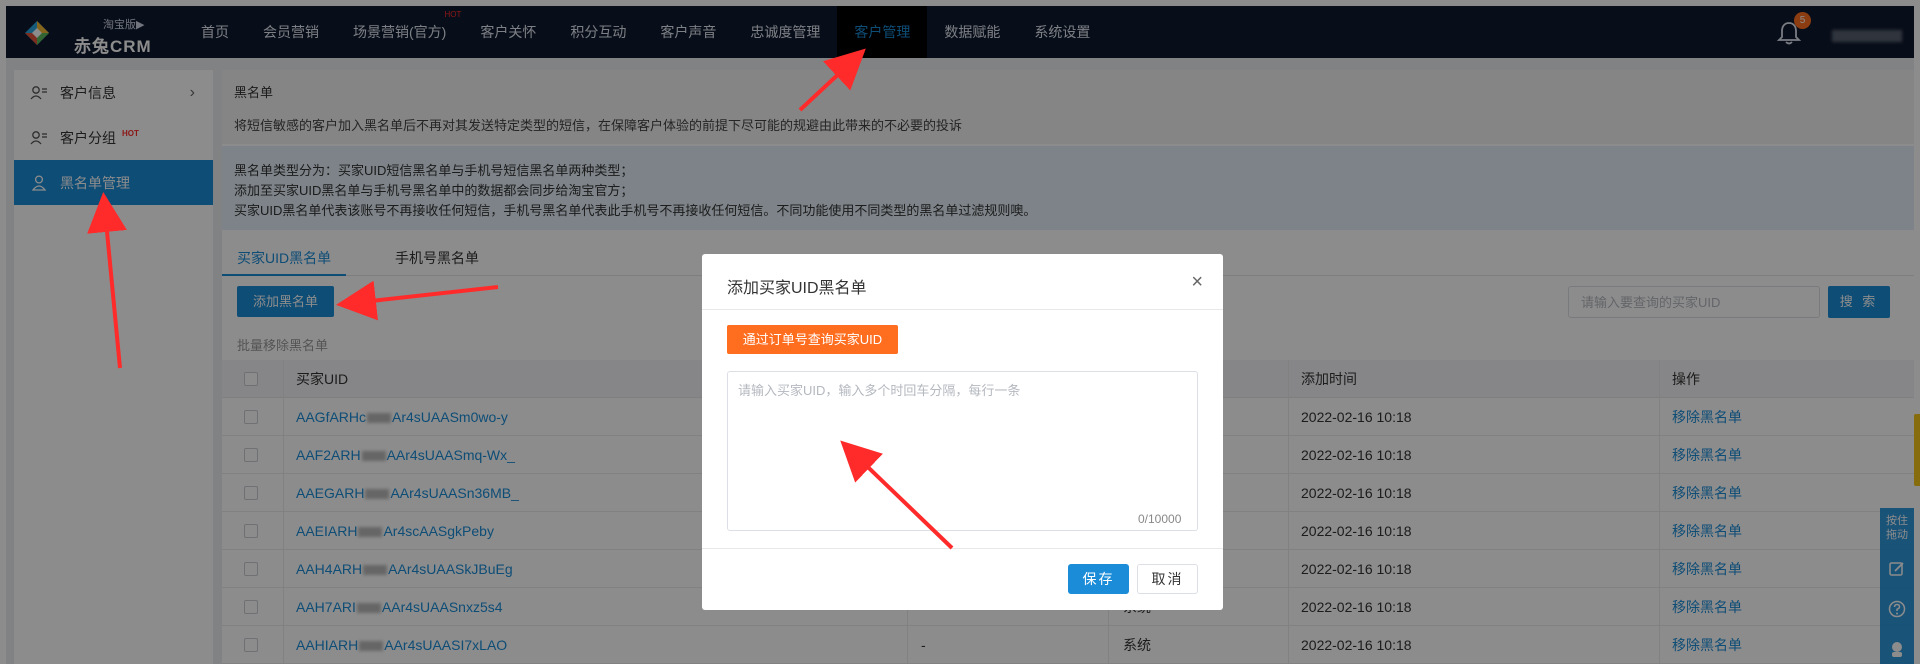 The width and height of the screenshot is (1920, 664). I want to click on uid-textarea, so click(962, 451).